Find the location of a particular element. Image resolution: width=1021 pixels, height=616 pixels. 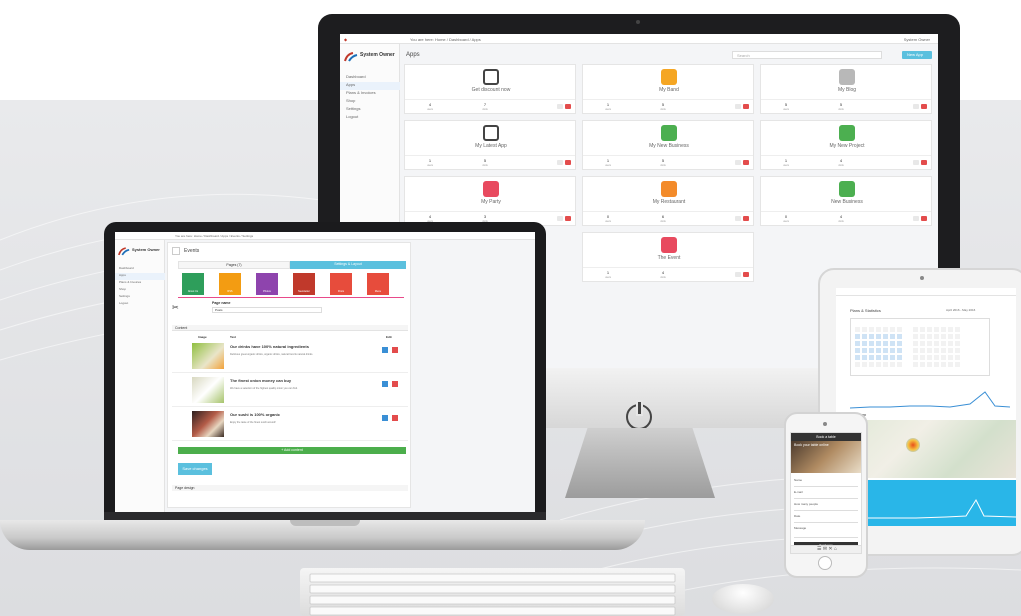

app-card: My Latest App 1 users 5 visits is located at coordinates (490, 145).